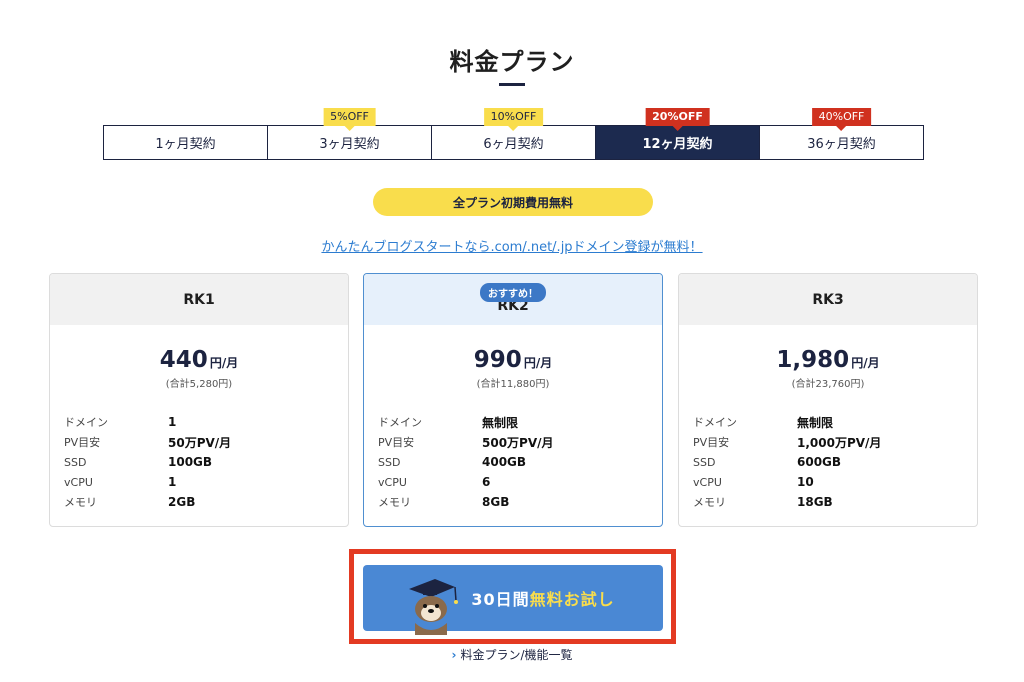 Image resolution: width=1024 pixels, height=682 pixels. I want to click on spec-row: PV目安 1,000万PV/月, so click(835, 442).